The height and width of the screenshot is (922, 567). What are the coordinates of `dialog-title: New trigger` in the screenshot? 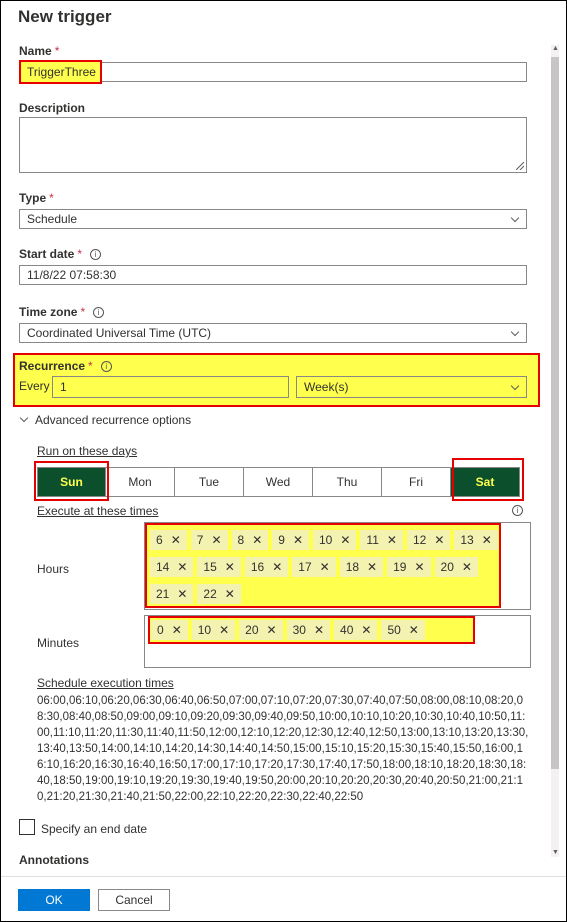 It's located at (65, 16).